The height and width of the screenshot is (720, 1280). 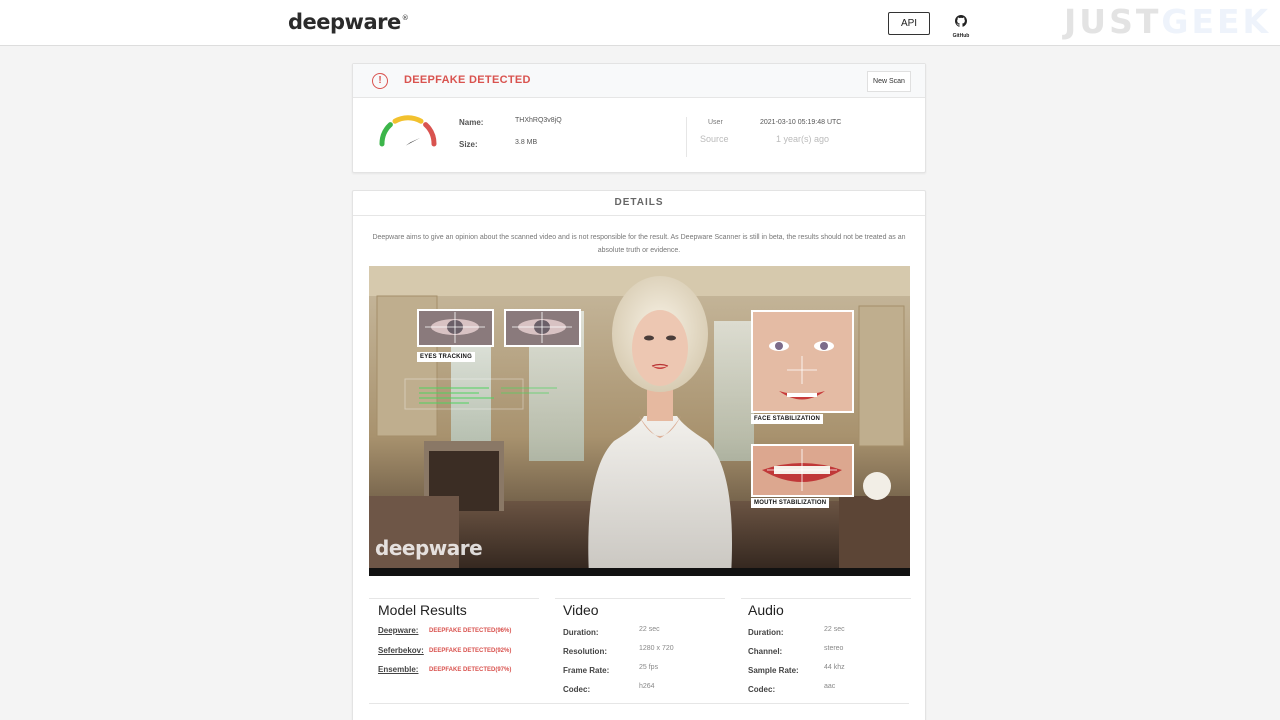 I want to click on summary-divider, so click(x=686, y=137).